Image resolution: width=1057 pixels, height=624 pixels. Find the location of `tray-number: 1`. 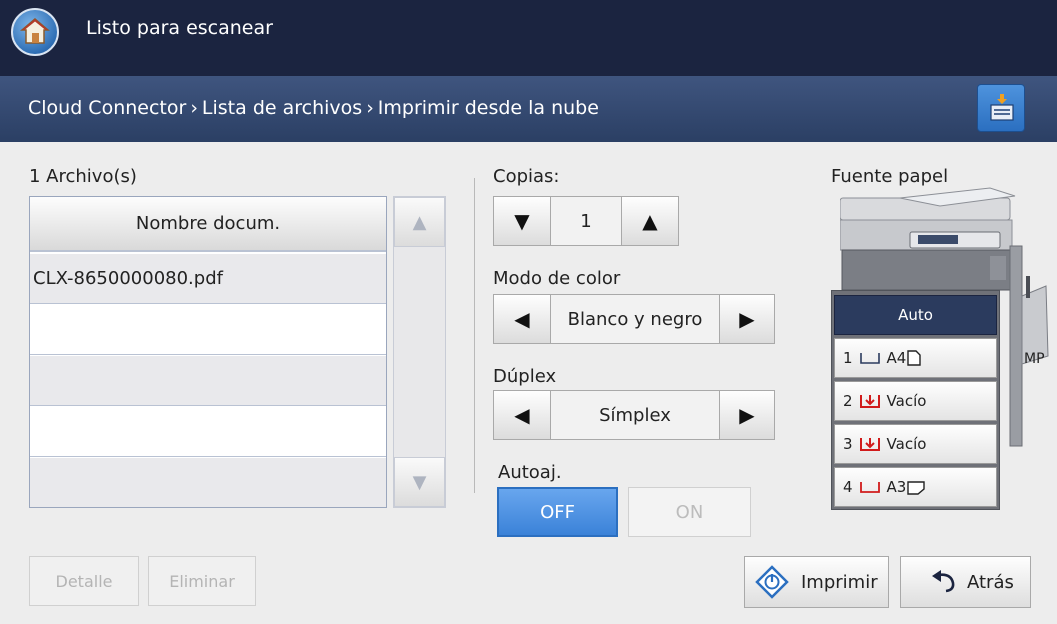

tray-number: 1 is located at coordinates (848, 358).